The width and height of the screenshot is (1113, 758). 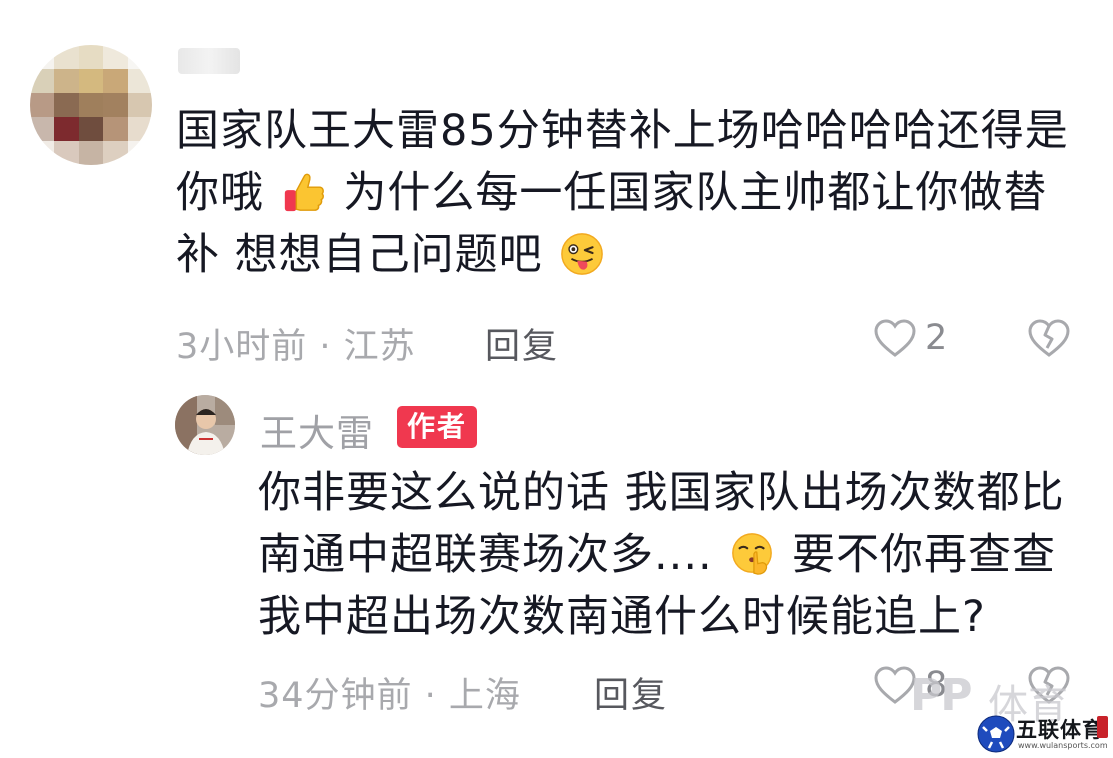 I want to click on commenter-avatar, so click(x=91, y=105).